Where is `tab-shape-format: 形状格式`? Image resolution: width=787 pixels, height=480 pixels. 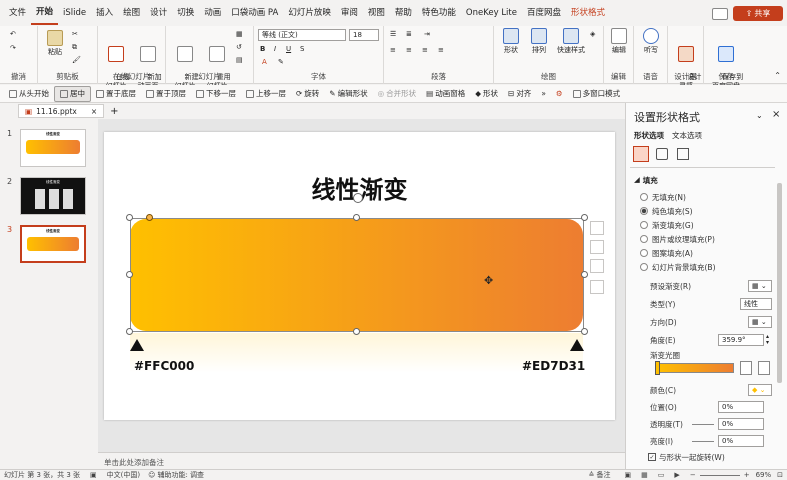 tab-shape-format: 形状格式 is located at coordinates (588, 13).